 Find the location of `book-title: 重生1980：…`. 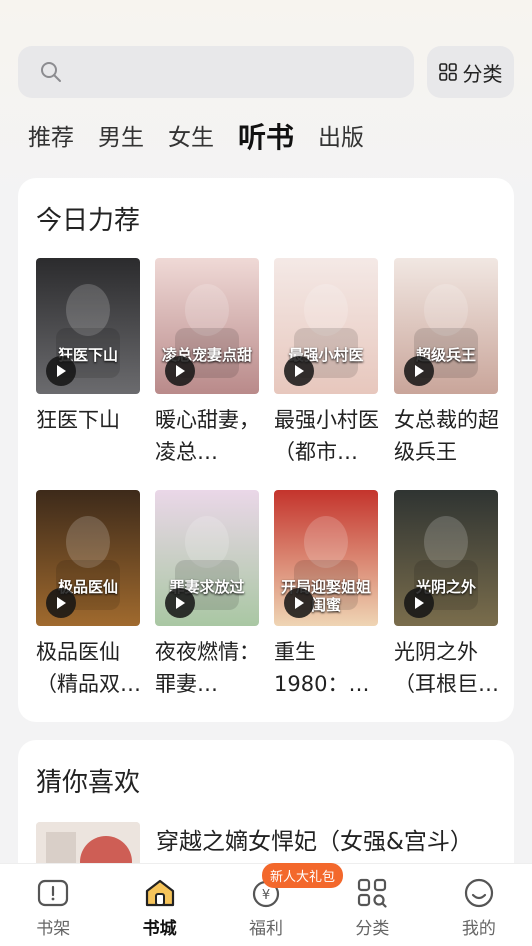

book-title: 重生1980：… is located at coordinates (329, 668).